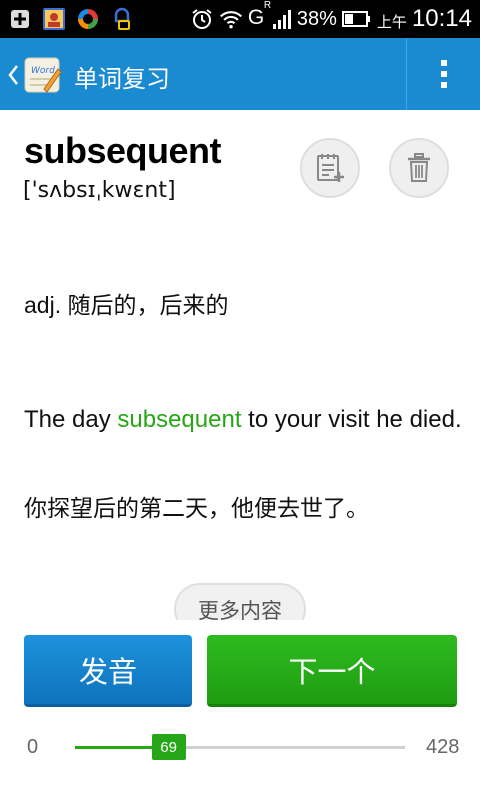 The image size is (480, 800). I want to click on time-ampm: 上午, so click(391, 22).